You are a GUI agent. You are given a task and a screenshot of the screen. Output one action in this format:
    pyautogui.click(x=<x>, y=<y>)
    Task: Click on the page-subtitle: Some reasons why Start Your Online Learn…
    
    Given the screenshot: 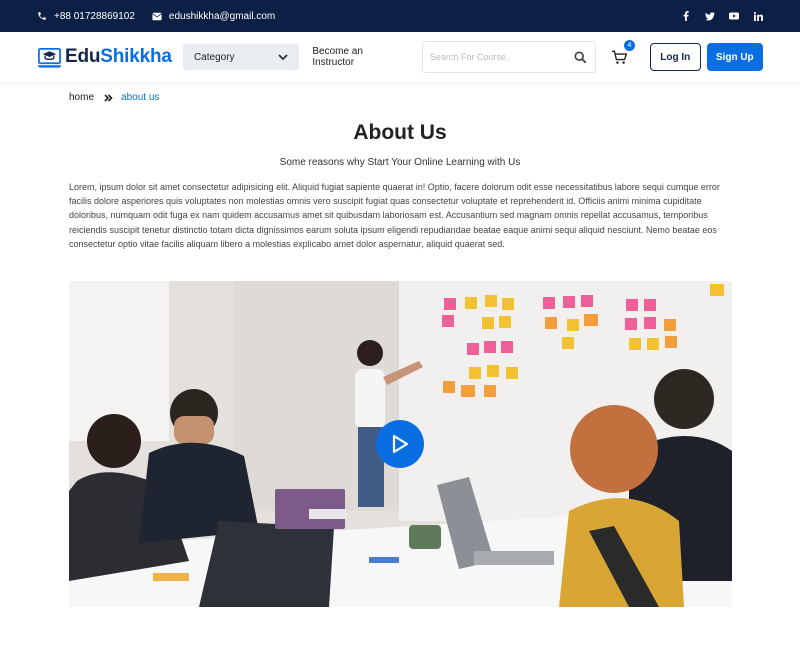 What is the action you would take?
    pyautogui.click(x=400, y=162)
    